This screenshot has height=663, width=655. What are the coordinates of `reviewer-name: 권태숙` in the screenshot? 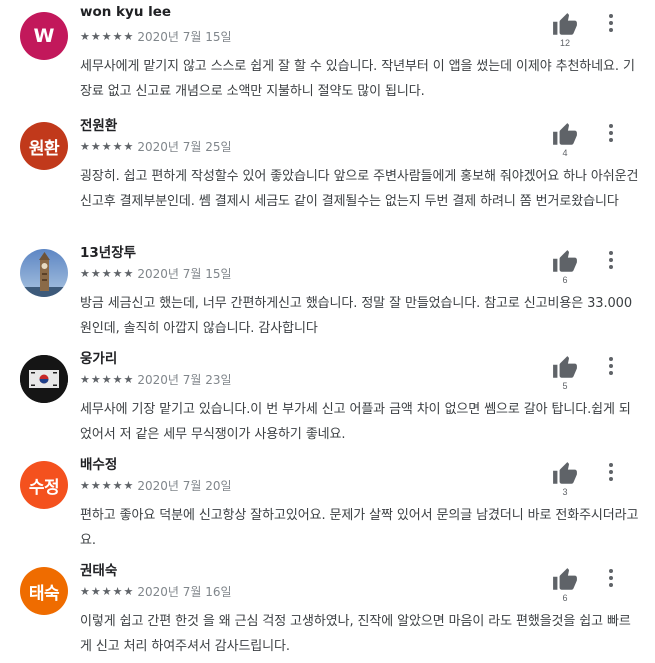 It's located at (99, 571).